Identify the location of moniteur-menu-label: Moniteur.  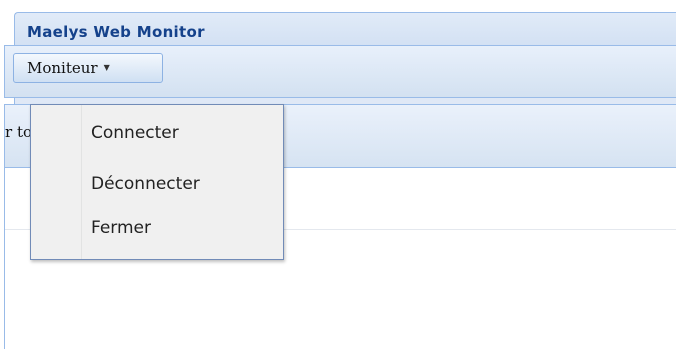
(62, 68).